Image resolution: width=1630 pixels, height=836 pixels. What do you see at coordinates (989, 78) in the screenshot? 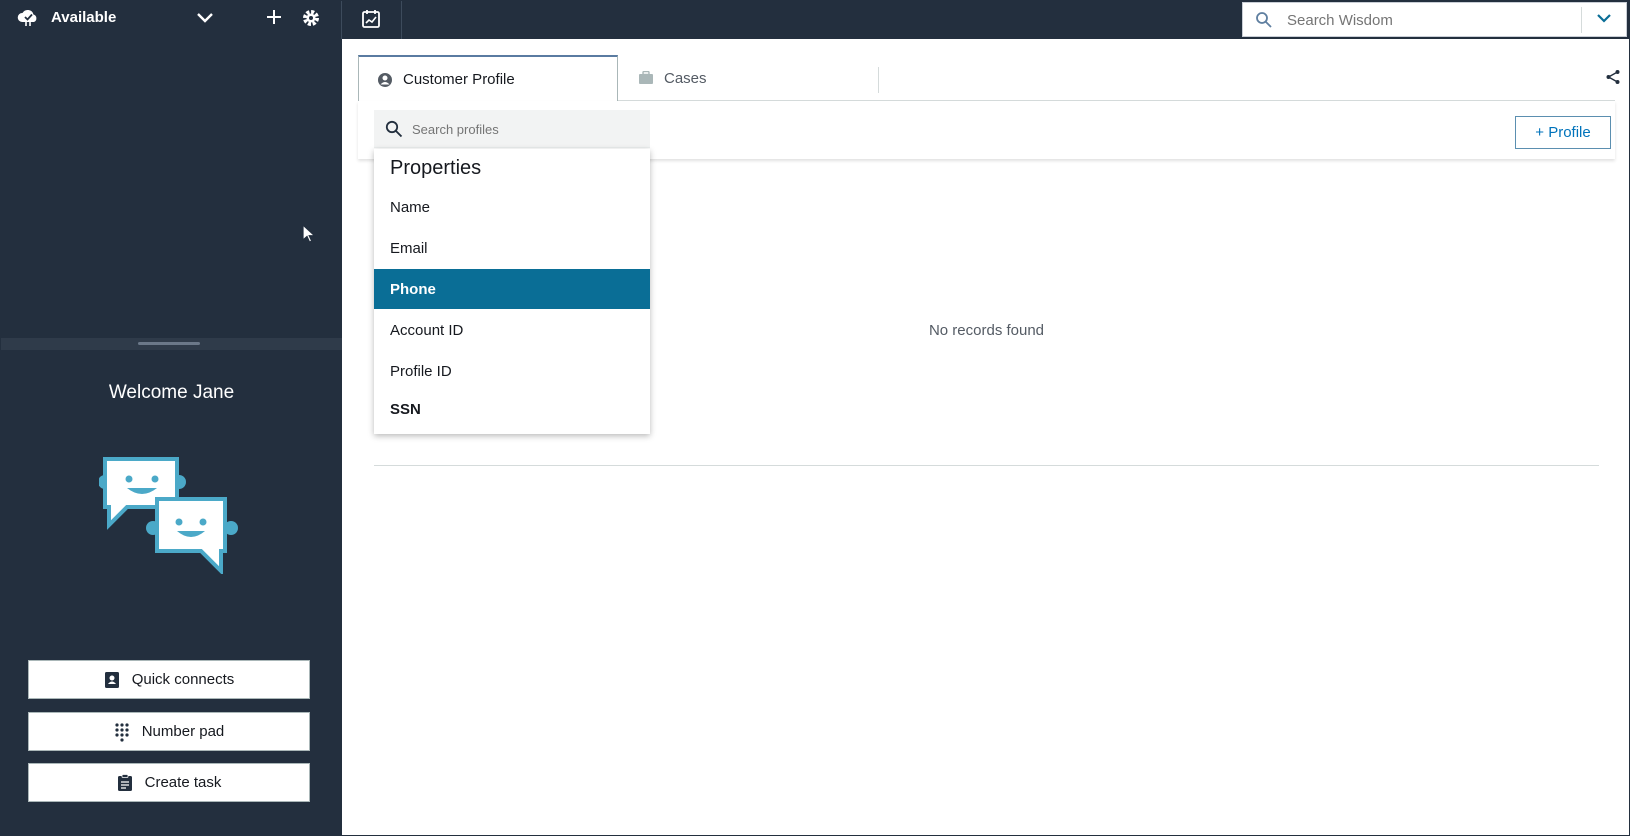
I see `tab-bar: Customer Profile Cases` at bounding box center [989, 78].